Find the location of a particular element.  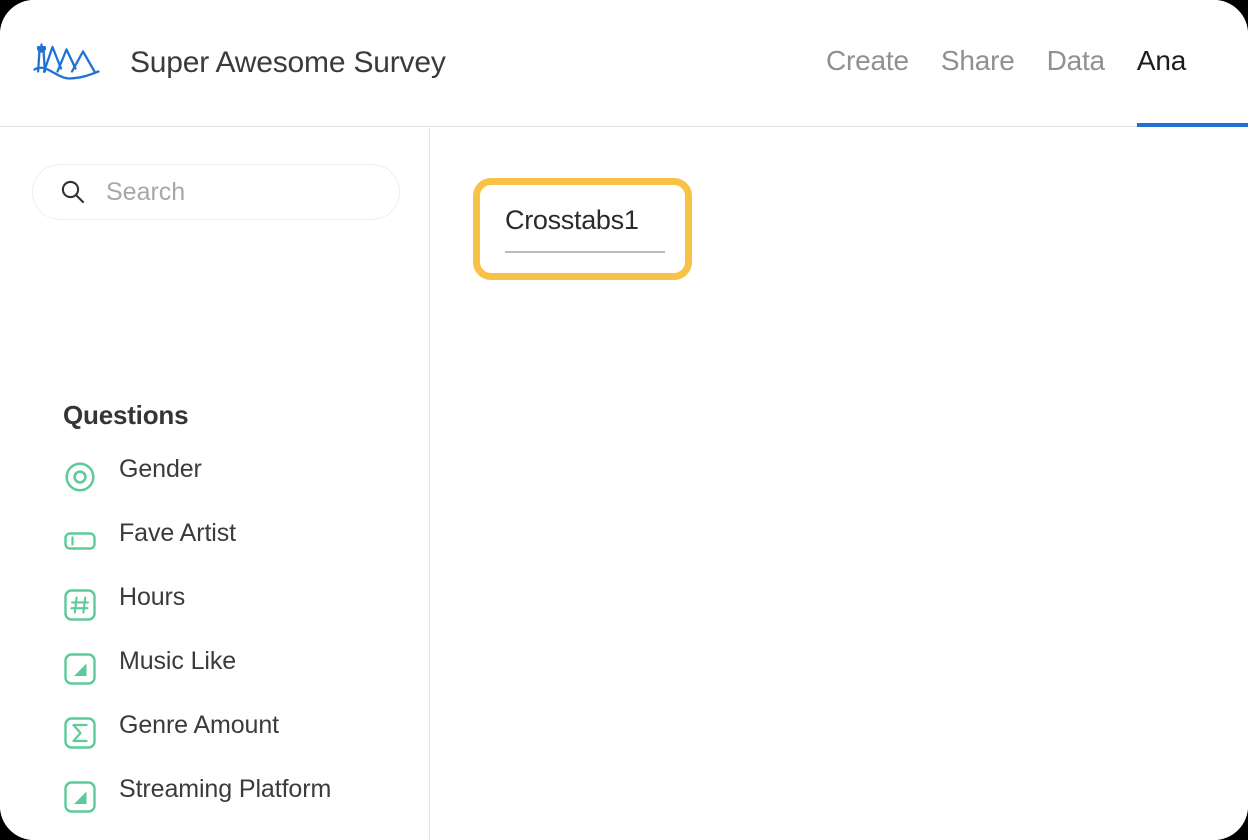

number-hash-icon is located at coordinates (80, 605).